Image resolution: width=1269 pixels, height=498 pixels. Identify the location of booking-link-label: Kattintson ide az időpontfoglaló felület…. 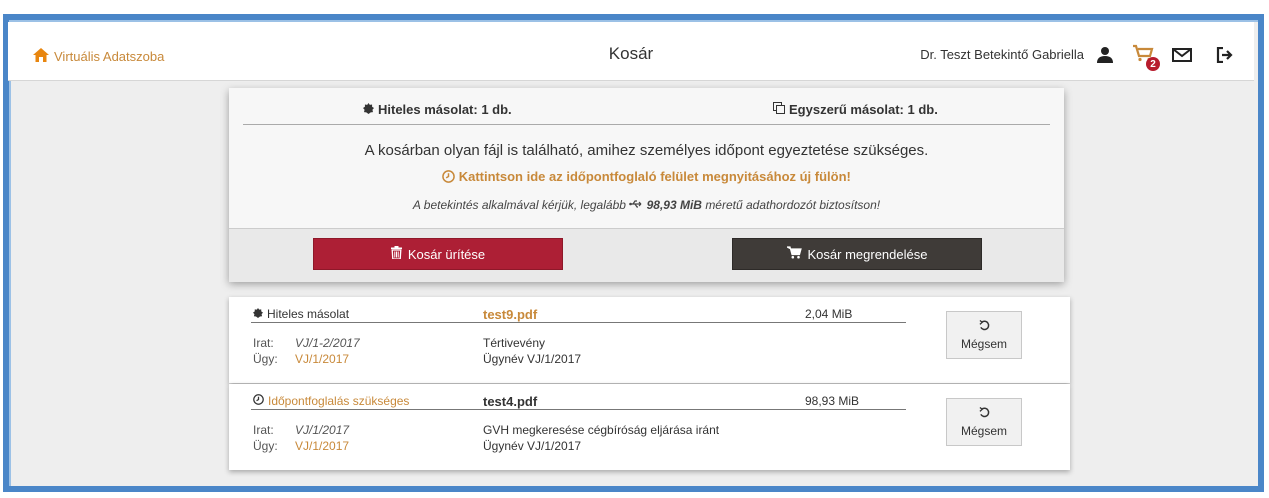
(654, 176).